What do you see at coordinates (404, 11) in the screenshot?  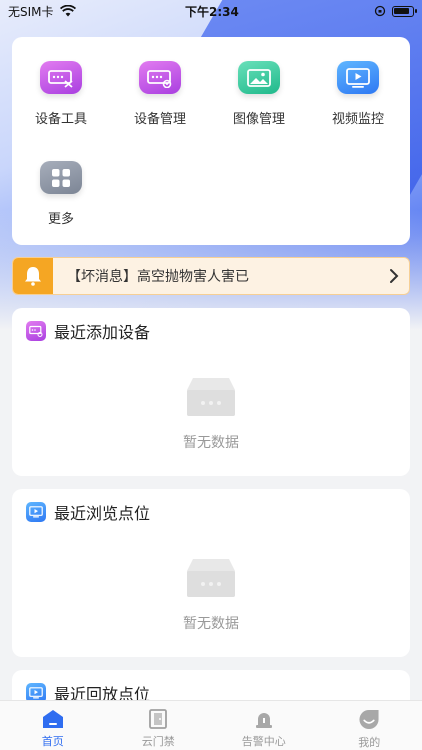 I see `battery-icon` at bounding box center [404, 11].